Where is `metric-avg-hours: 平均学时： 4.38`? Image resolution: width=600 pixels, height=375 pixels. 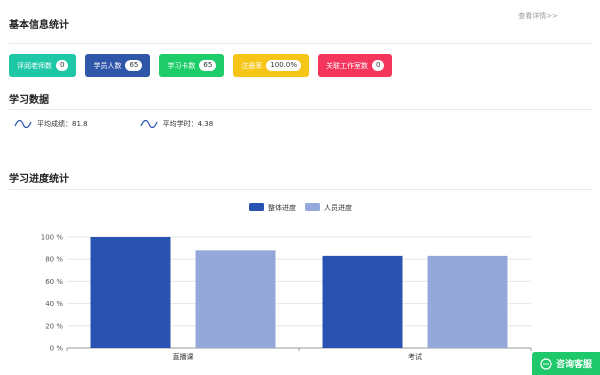
metric-avg-hours: 平均学时： 4.38 is located at coordinates (177, 124).